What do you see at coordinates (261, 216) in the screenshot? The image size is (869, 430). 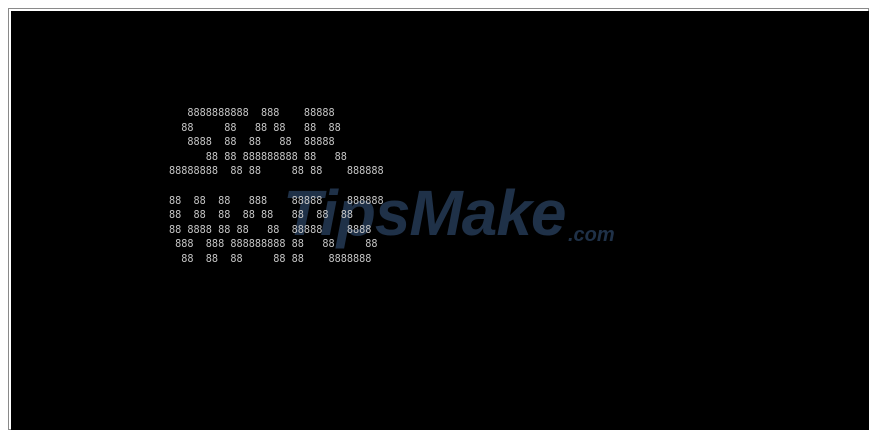 I see `ascii-line: 88 88 88 88 88 88 88 88` at bounding box center [261, 216].